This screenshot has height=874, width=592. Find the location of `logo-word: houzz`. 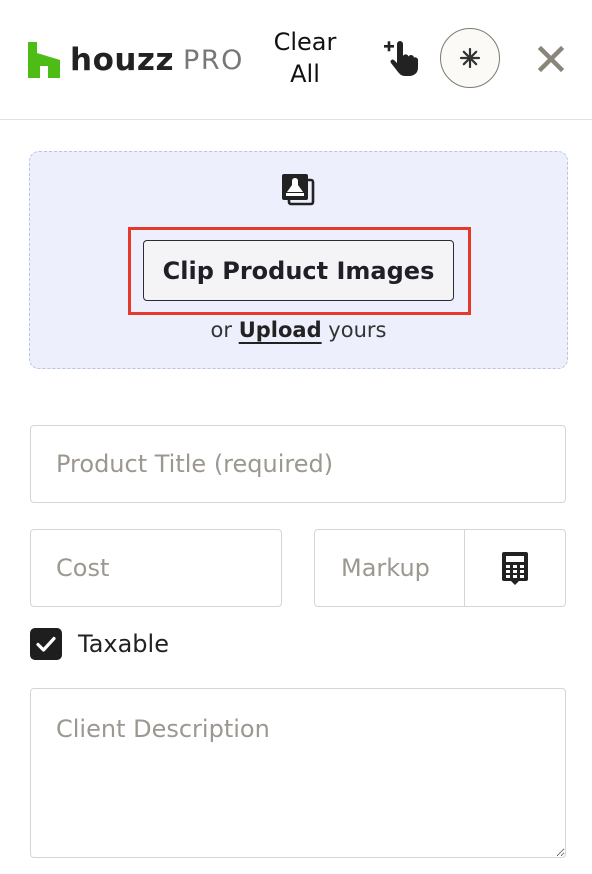

logo-word: houzz is located at coordinates (122, 60).